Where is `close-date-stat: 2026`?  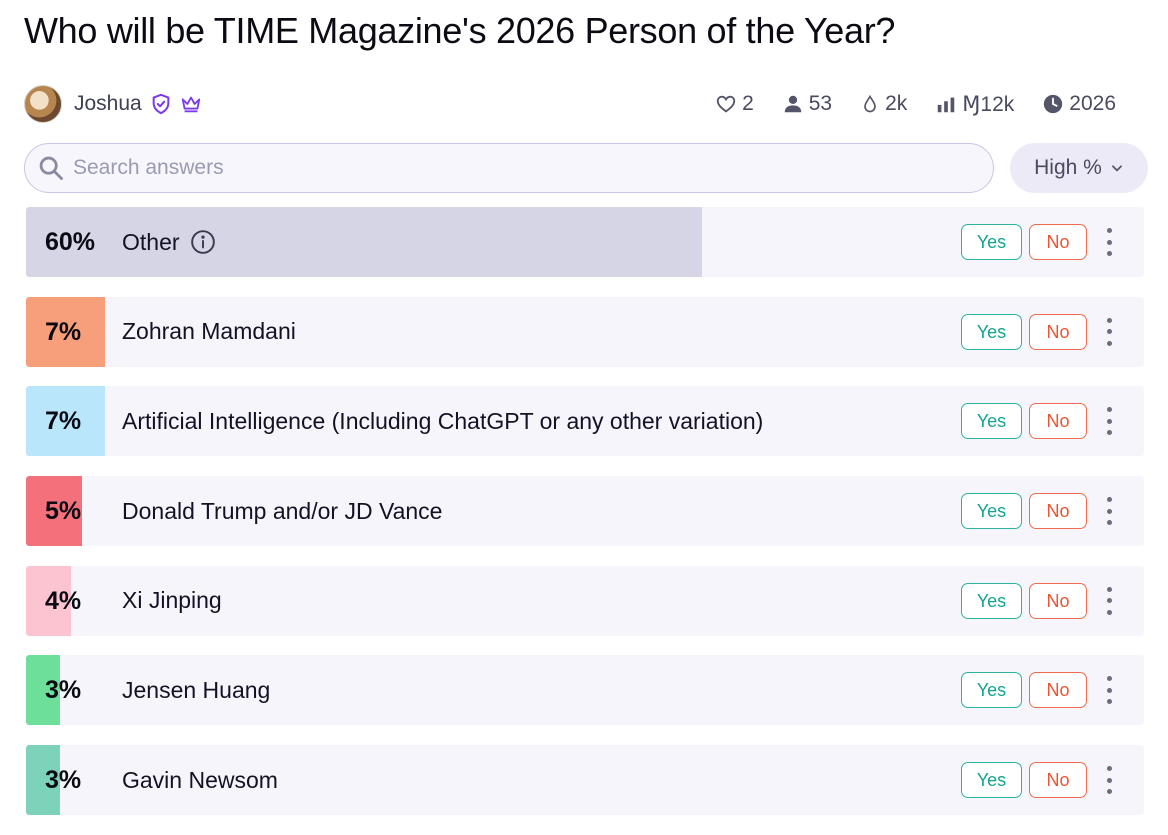
close-date-stat: 2026 is located at coordinates (1079, 104).